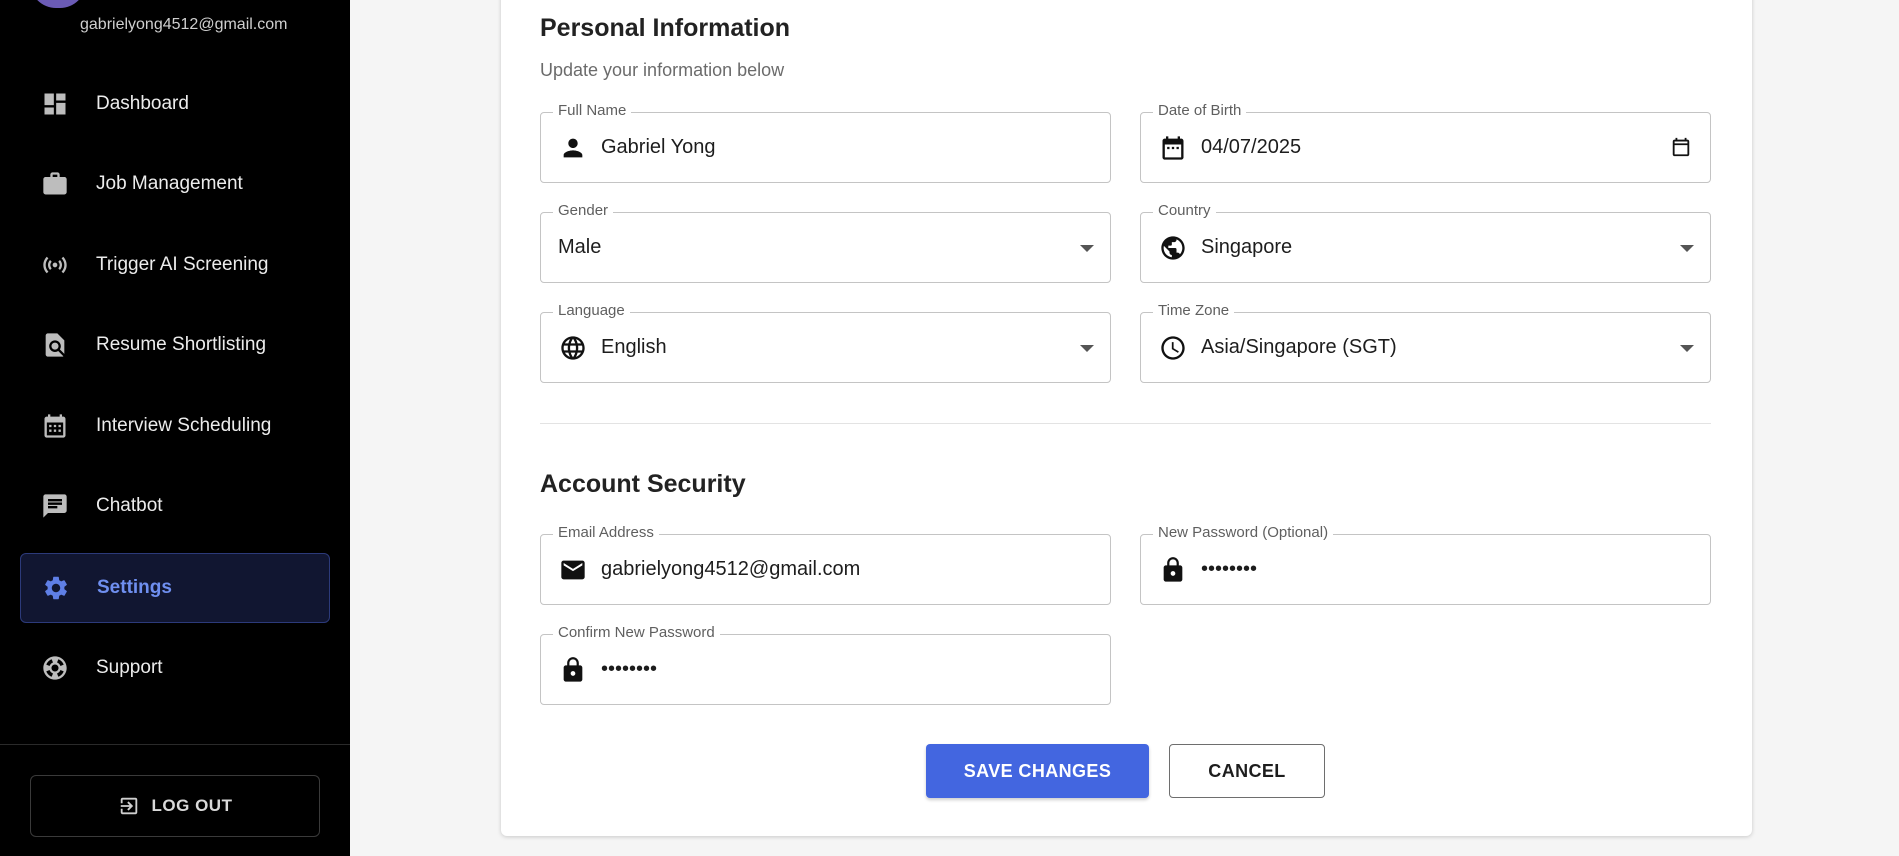 The image size is (1899, 856). What do you see at coordinates (580, 247) in the screenshot?
I see `gender-value: Male` at bounding box center [580, 247].